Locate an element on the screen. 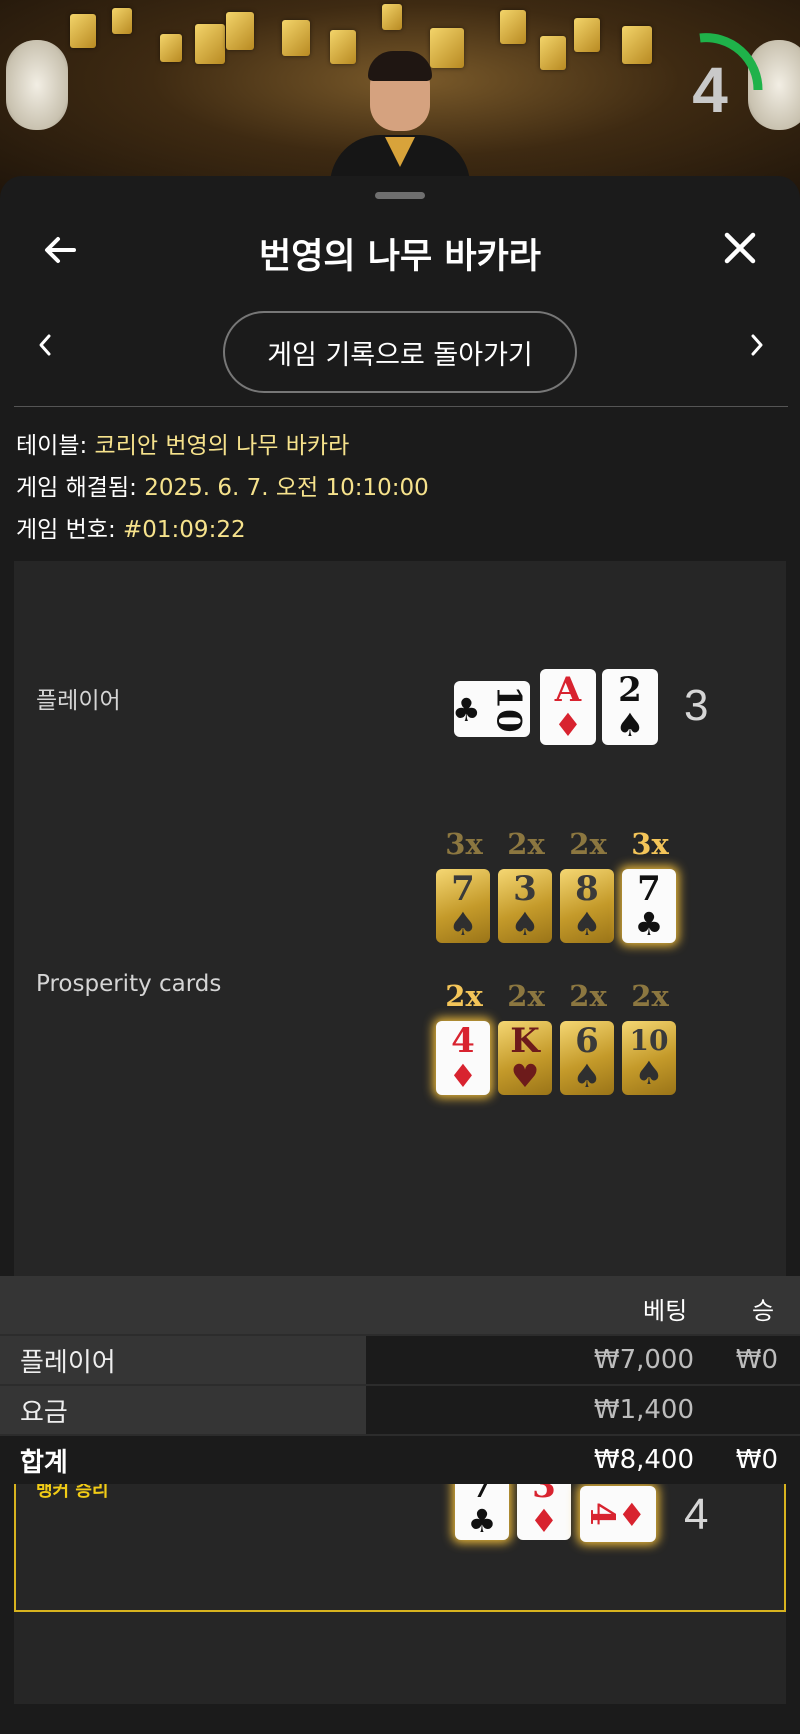  player-score: 3 is located at coordinates (696, 705).